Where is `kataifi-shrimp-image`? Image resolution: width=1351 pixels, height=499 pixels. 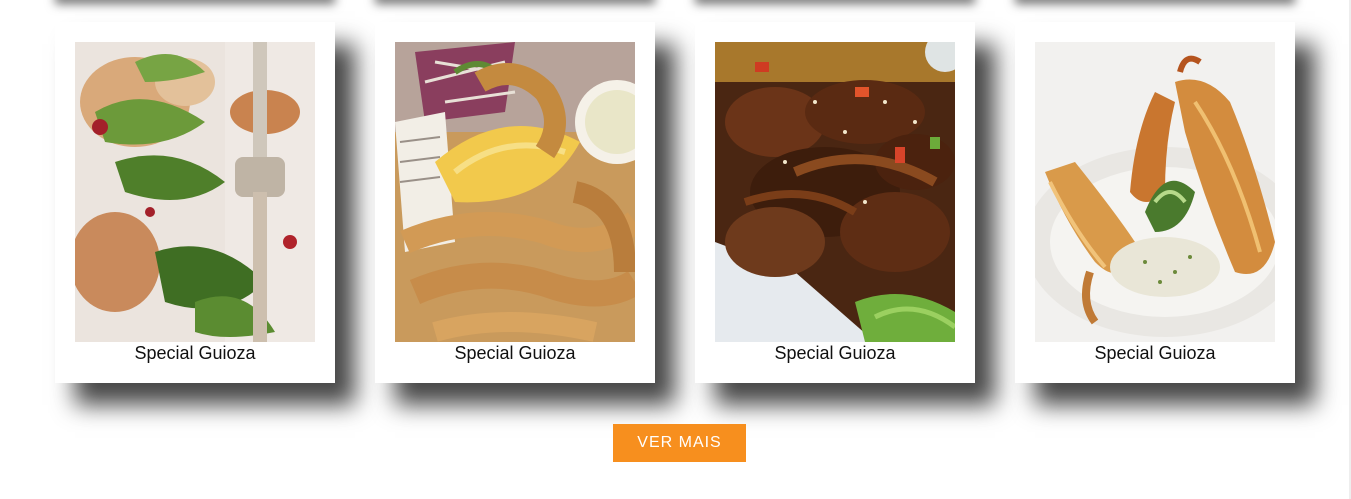
kataifi-shrimp-image is located at coordinates (1155, 192).